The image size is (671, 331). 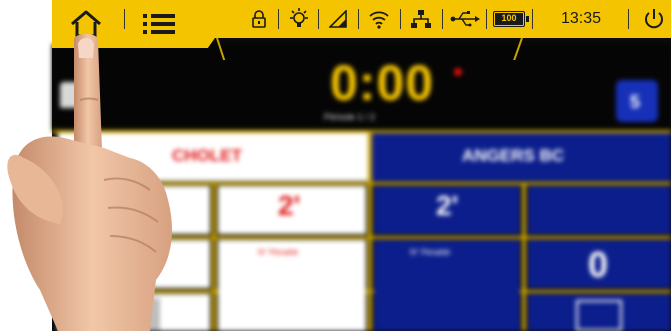 What do you see at coordinates (635, 102) in the screenshot?
I see `away-shirt-number: 5` at bounding box center [635, 102].